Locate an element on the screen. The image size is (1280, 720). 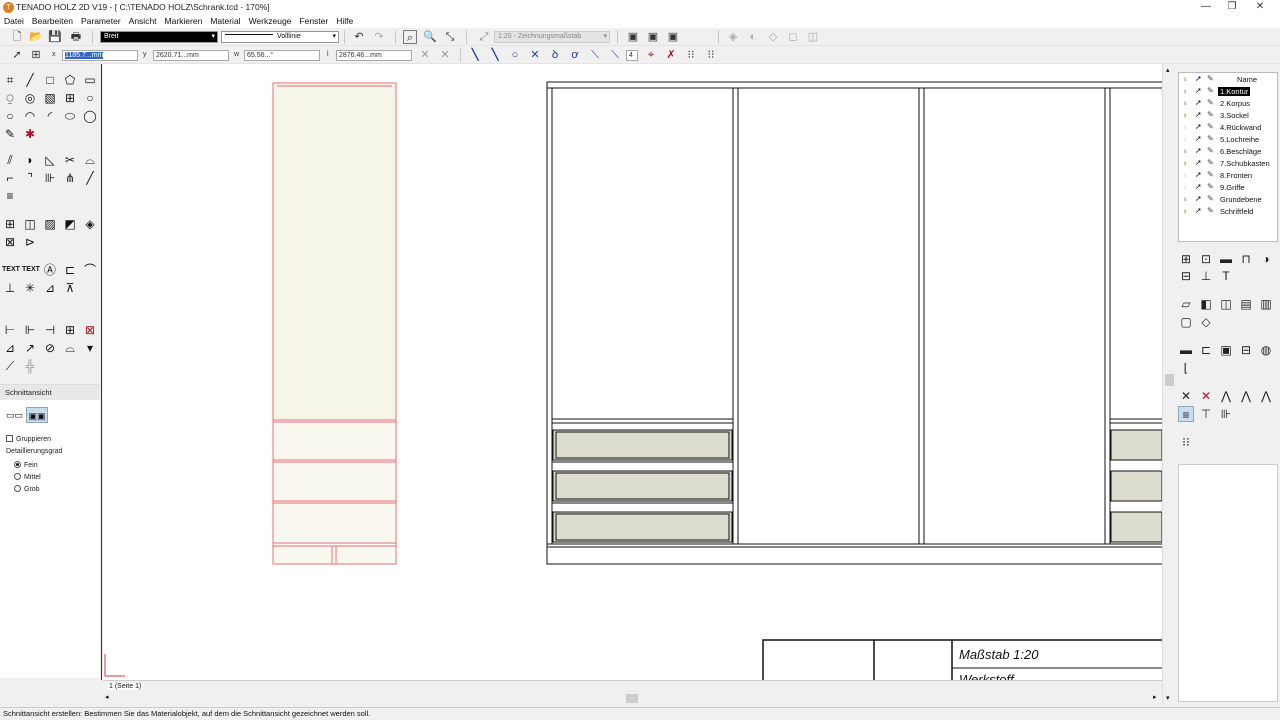
layer-item: ♀ ➚ ✎ 1.Kontur is located at coordinates (1228, 92).